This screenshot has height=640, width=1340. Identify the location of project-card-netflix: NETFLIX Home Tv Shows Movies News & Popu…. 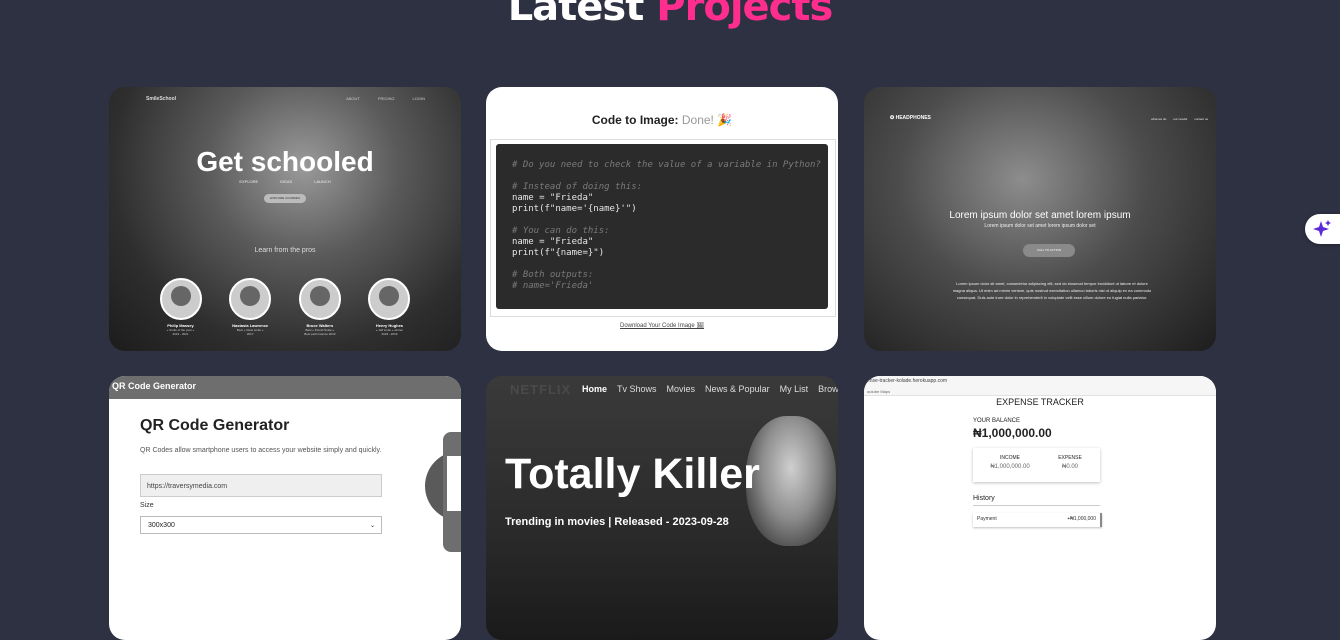
(662, 508).